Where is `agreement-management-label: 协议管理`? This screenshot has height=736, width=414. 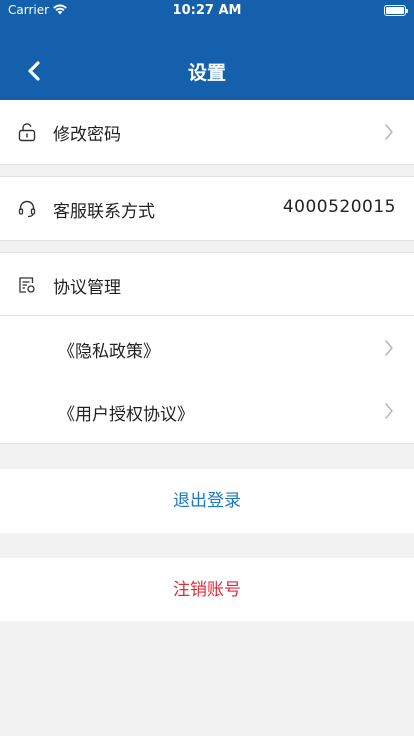 agreement-management-label: 协议管理 is located at coordinates (87, 288).